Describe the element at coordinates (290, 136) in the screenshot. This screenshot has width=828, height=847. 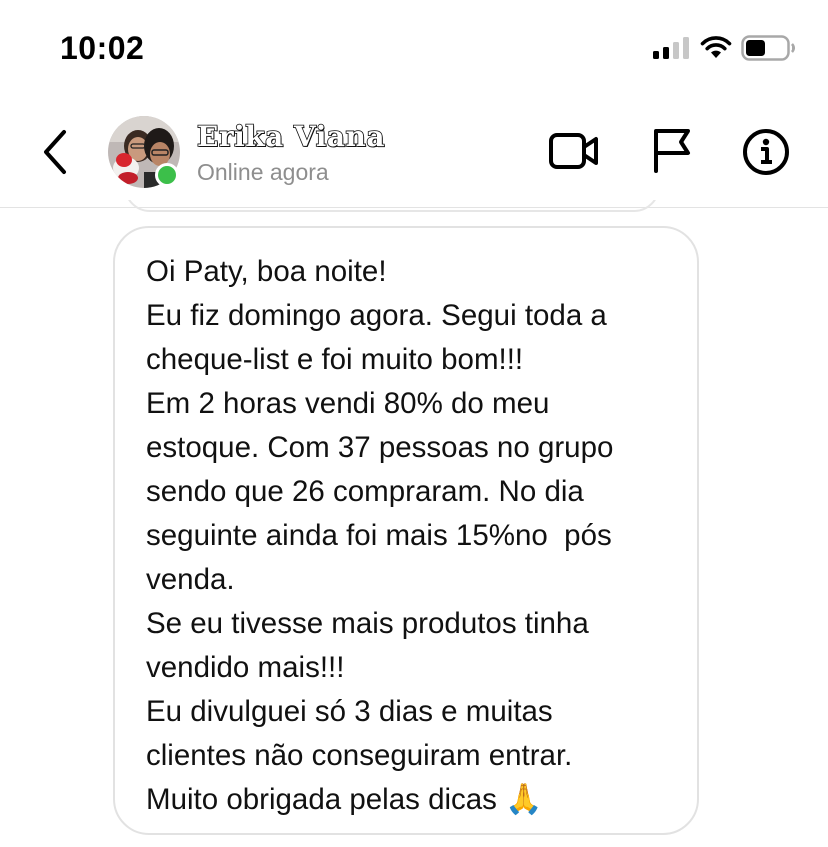
I see `contact-name: Erika Viana` at that location.